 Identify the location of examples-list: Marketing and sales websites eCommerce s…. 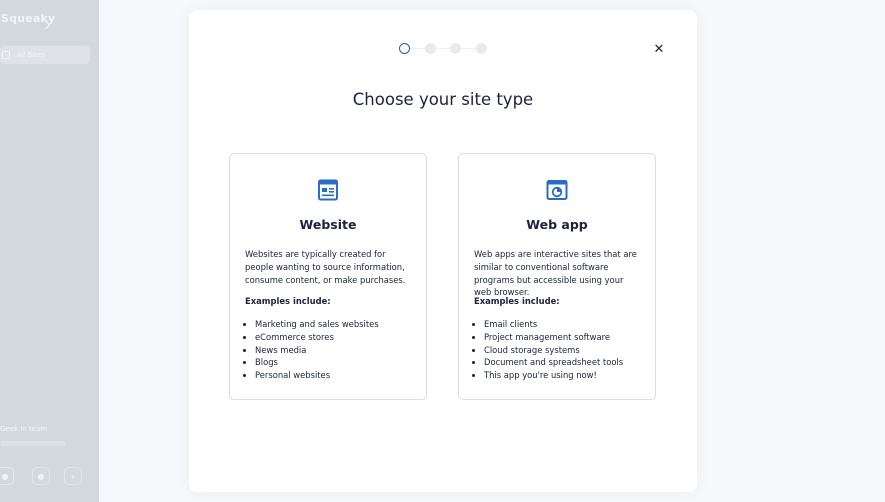
(312, 350).